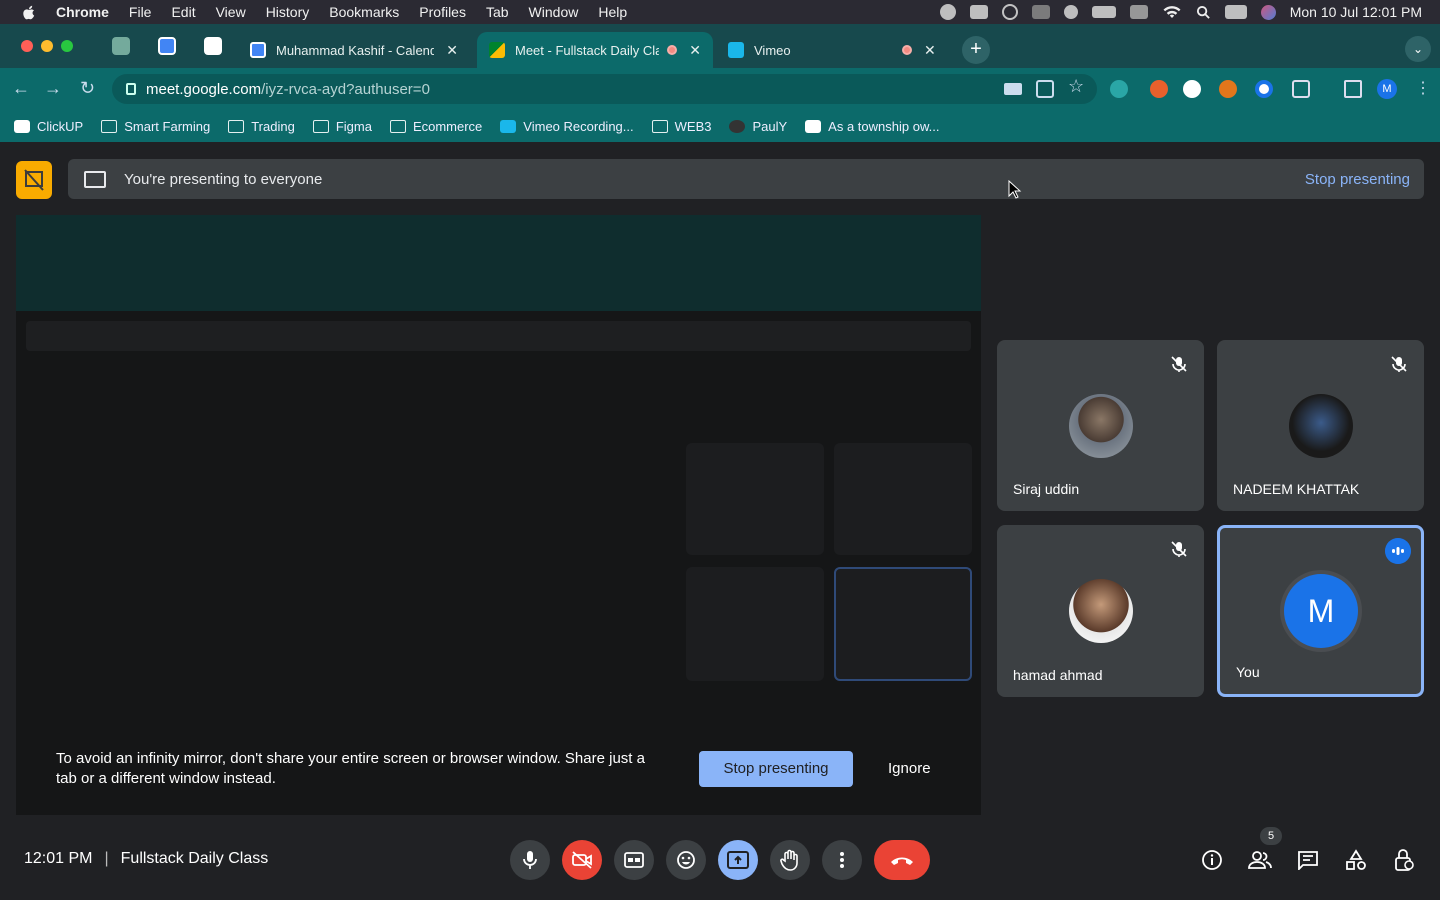 The width and height of the screenshot is (1440, 900). Describe the element at coordinates (364, 12) in the screenshot. I see `menu-bookmarks: Bookmarks` at that location.